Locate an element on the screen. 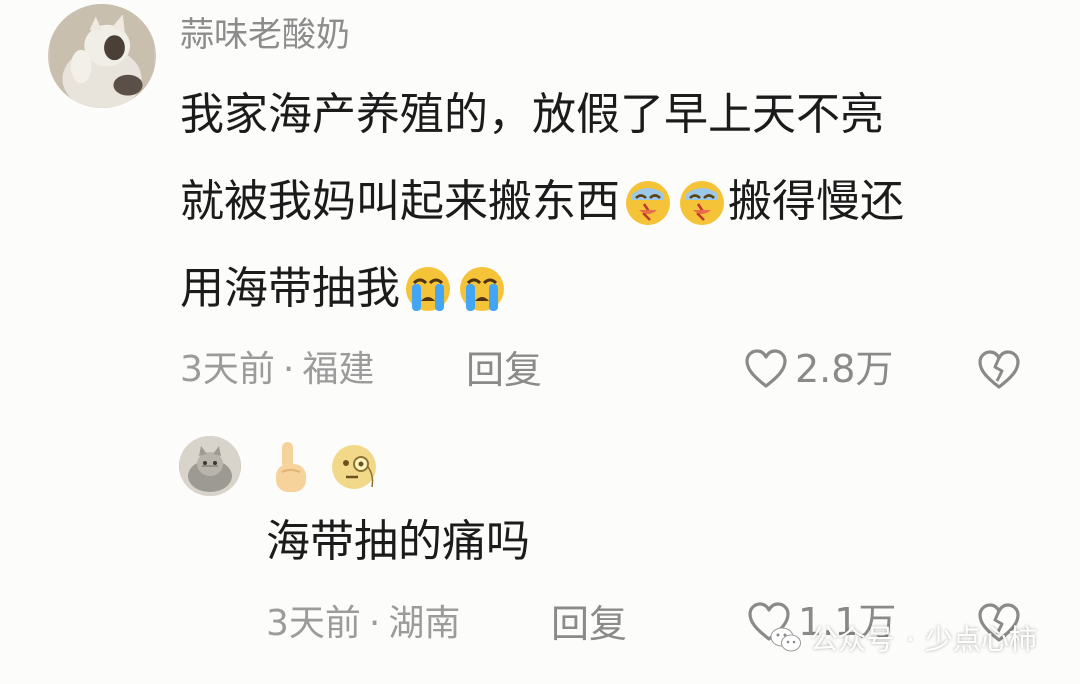  comment-meta: 3天前 · 福建 is located at coordinates (277, 370).